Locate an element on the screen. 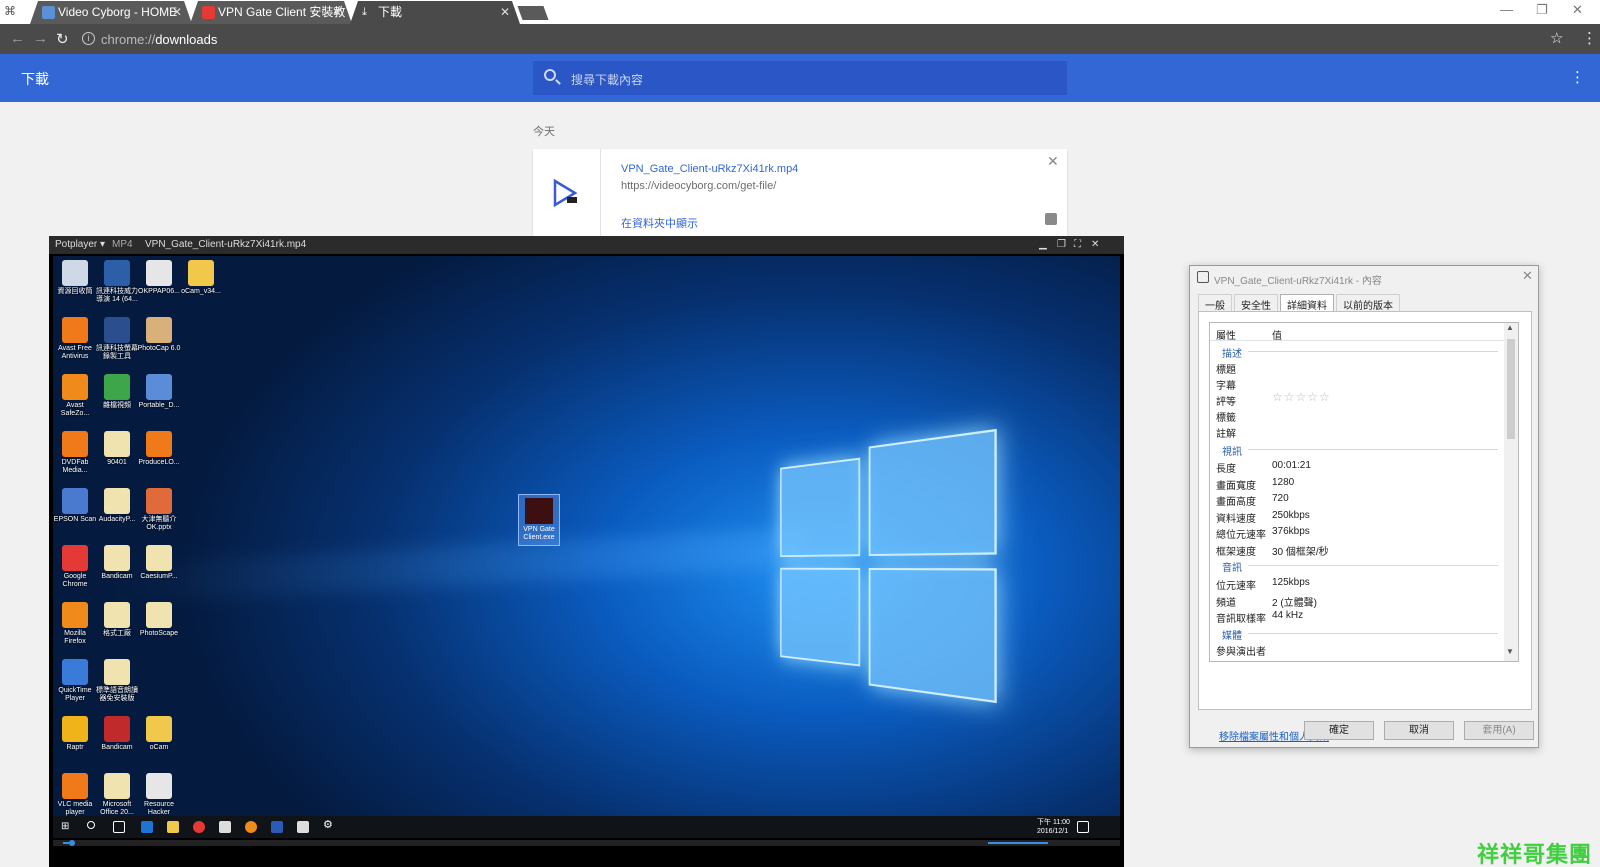  audio-row: 位元速率 125kbps is located at coordinates (1263, 584).